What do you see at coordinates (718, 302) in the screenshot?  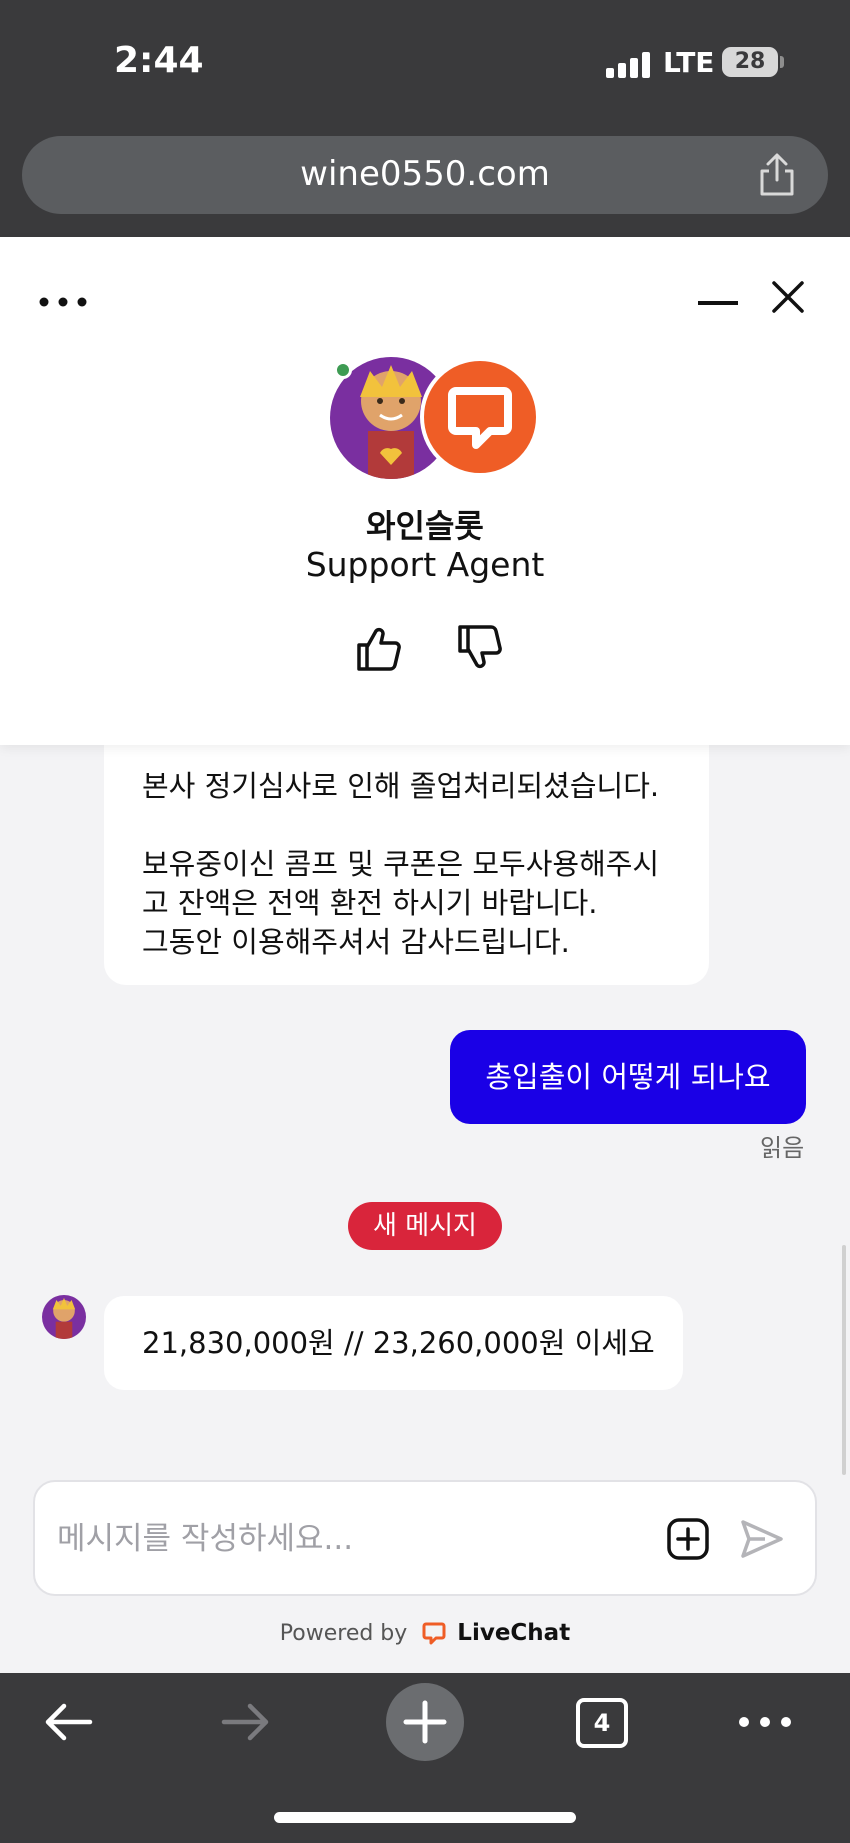 I see `minimize-icon` at bounding box center [718, 302].